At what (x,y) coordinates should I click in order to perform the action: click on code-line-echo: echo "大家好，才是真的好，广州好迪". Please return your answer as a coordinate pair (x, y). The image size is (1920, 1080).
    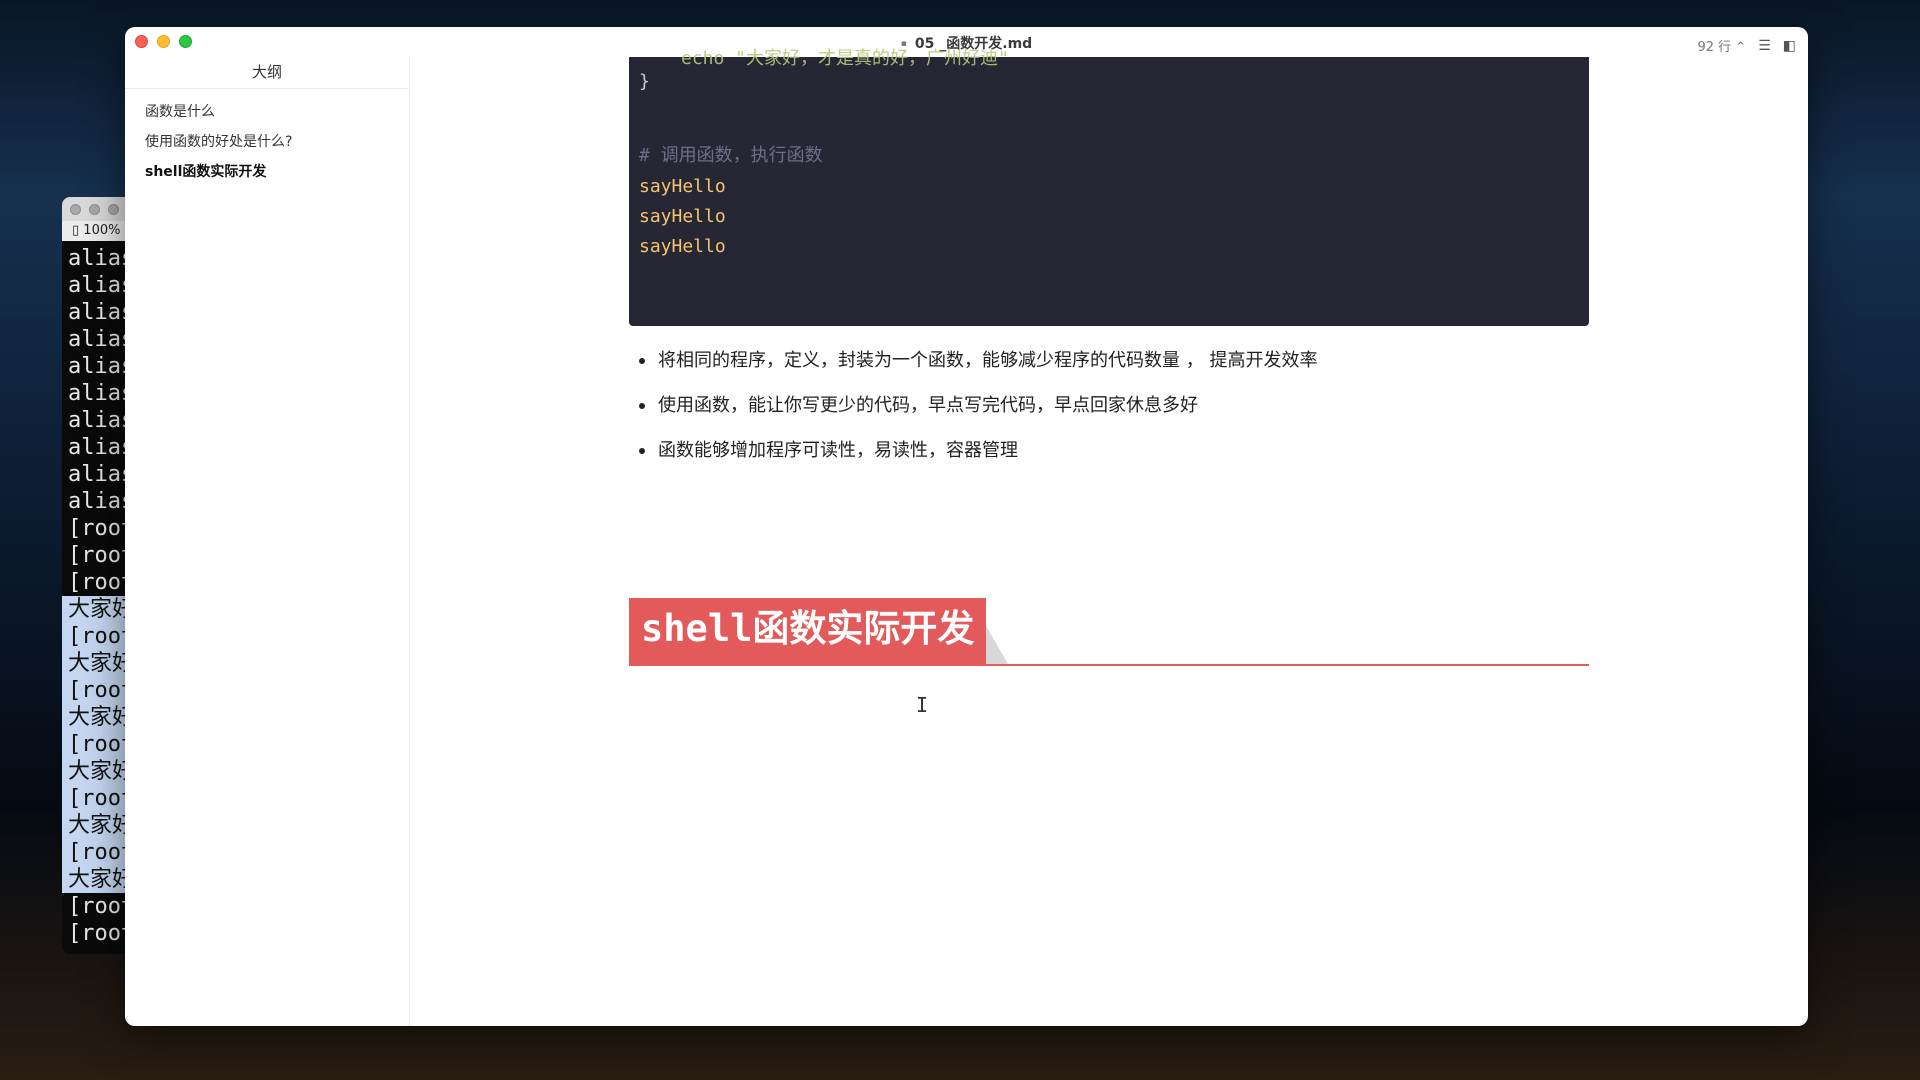
    Looking at the image, I should click on (845, 58).